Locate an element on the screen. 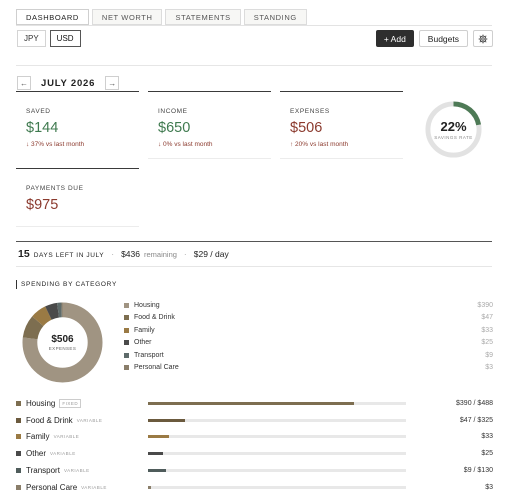 This screenshot has width=513, height=500. settings-button is located at coordinates (483, 38).